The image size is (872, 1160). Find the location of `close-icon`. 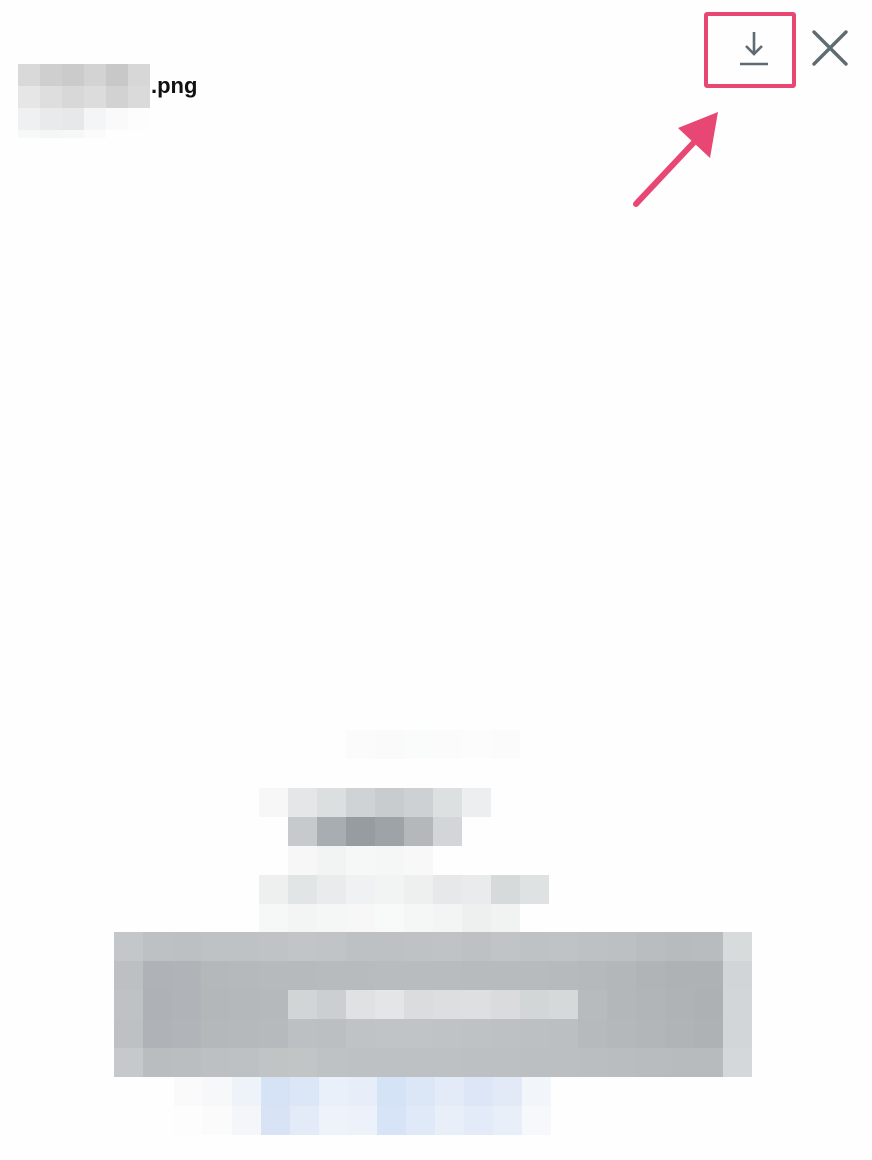

close-icon is located at coordinates (830, 48).